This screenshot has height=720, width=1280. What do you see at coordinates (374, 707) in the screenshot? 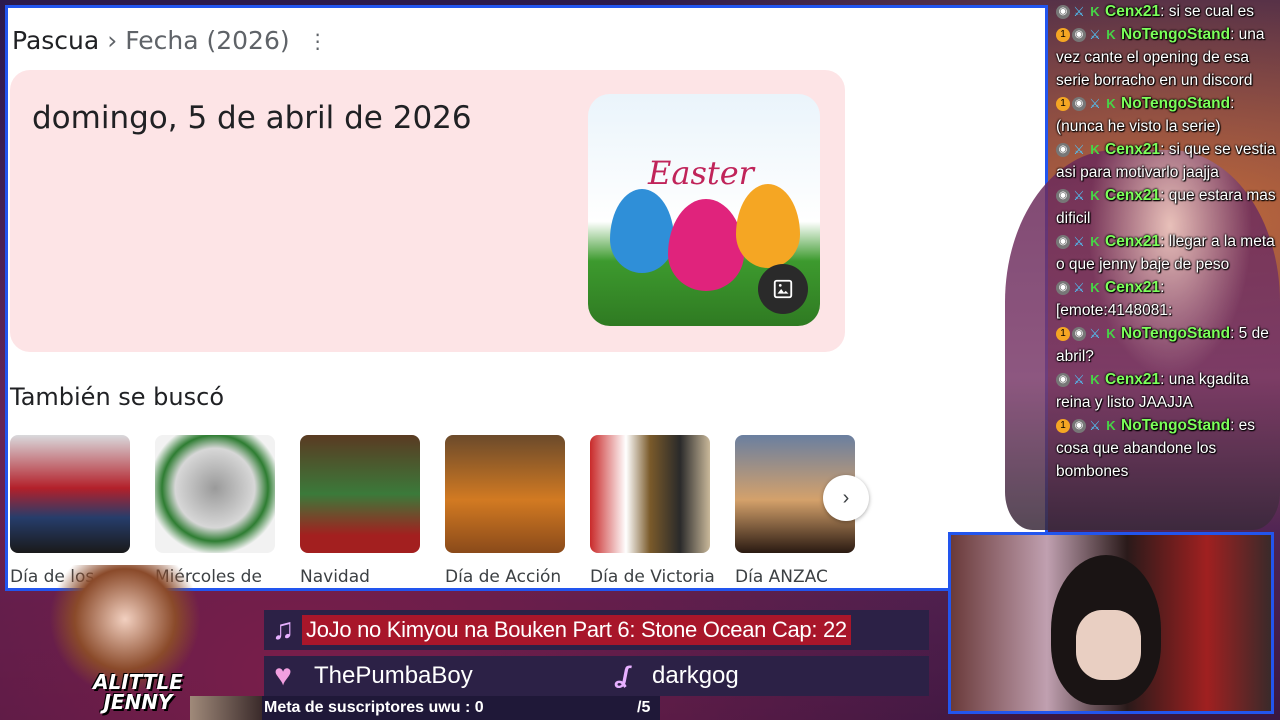
I see `sub-goal-label: Meta de suscriptores uwu : 0` at bounding box center [374, 707].